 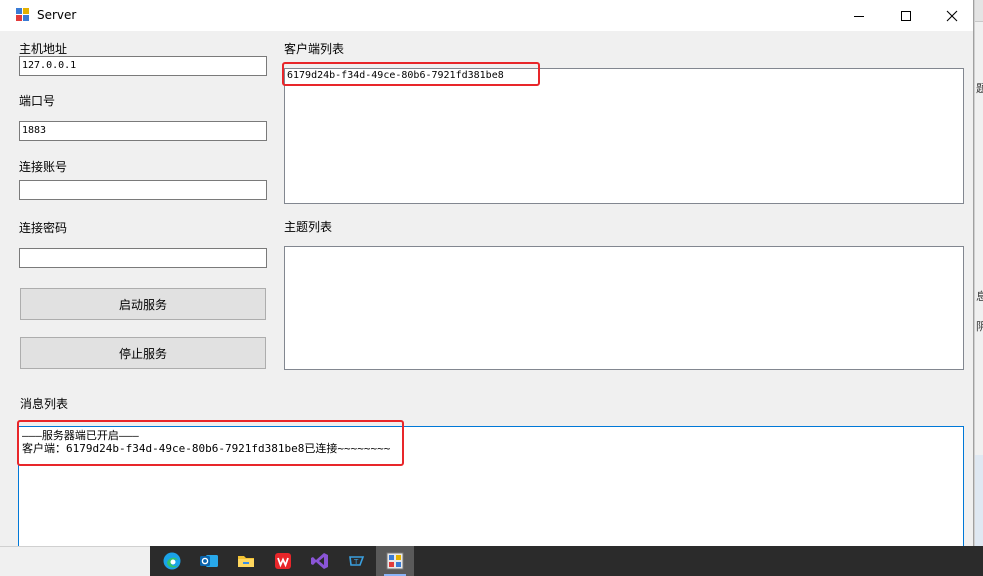 What do you see at coordinates (566, 561) in the screenshot?
I see `taskbar: T` at bounding box center [566, 561].